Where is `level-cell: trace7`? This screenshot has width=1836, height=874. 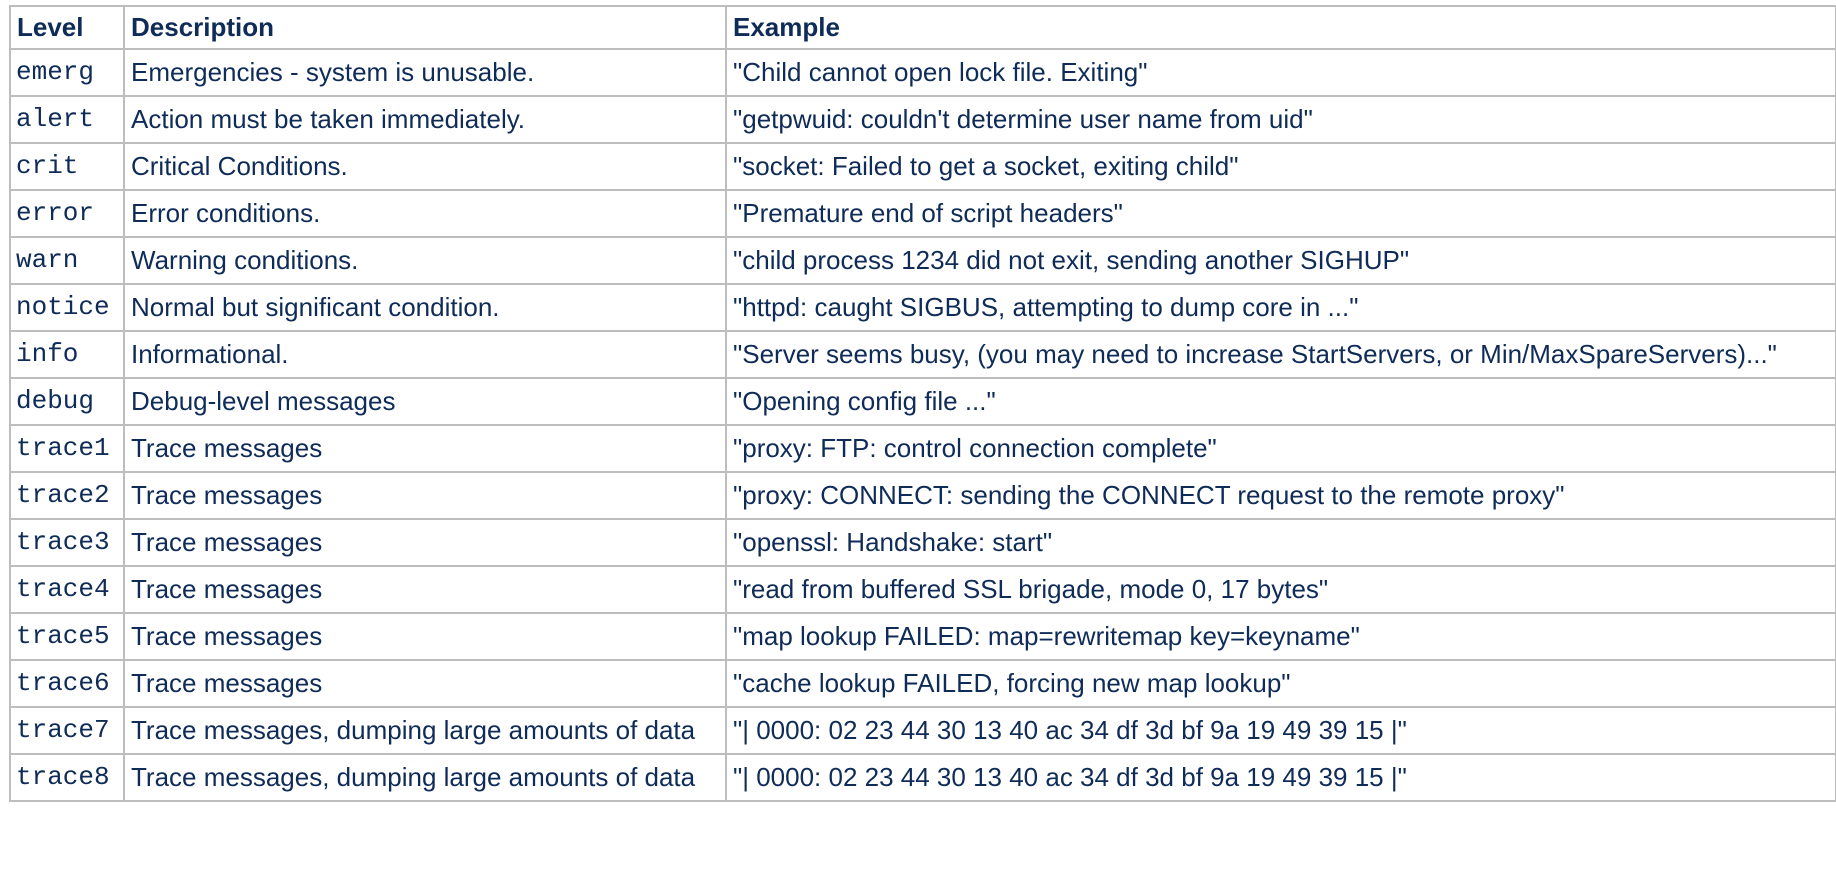 level-cell: trace7 is located at coordinates (67, 730).